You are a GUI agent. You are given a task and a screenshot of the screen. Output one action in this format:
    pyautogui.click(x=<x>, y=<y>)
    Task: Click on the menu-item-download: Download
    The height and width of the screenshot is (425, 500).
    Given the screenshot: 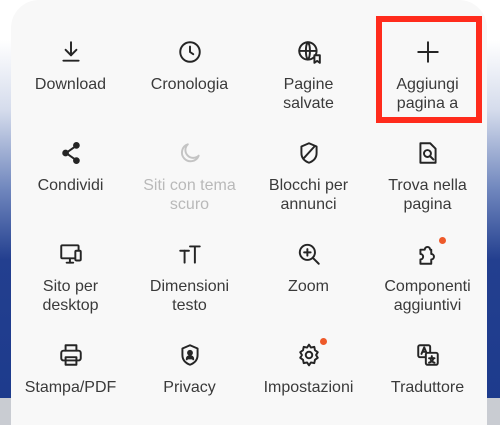 What is the action you would take?
    pyautogui.click(x=70, y=70)
    